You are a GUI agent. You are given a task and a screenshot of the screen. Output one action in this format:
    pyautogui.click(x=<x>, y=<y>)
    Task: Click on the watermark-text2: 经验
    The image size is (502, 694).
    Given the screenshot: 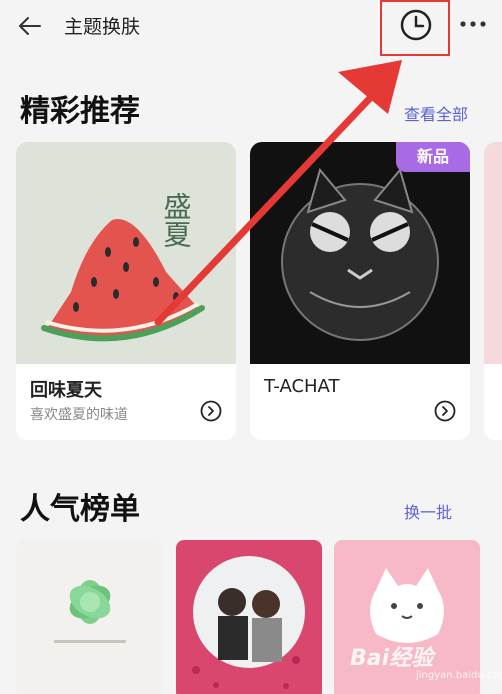 What is the action you would take?
    pyautogui.click(x=411, y=658)
    